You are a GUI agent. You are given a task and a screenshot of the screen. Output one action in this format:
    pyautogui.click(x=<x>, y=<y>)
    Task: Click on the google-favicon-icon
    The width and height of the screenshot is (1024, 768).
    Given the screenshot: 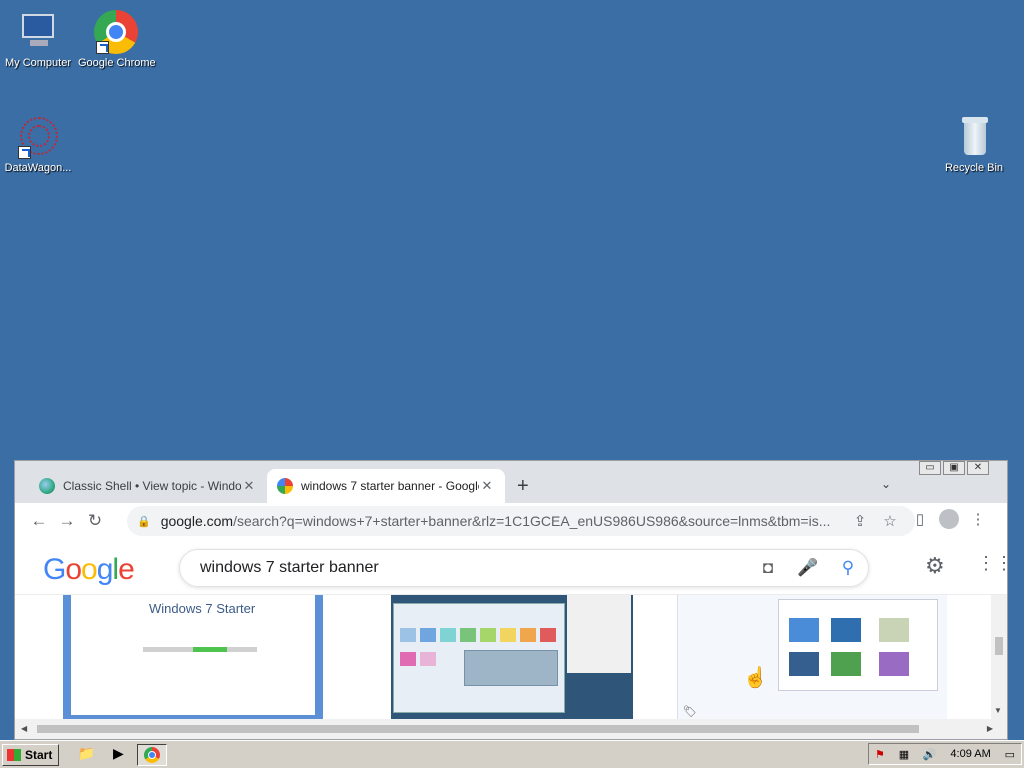 What is the action you would take?
    pyautogui.click(x=285, y=486)
    